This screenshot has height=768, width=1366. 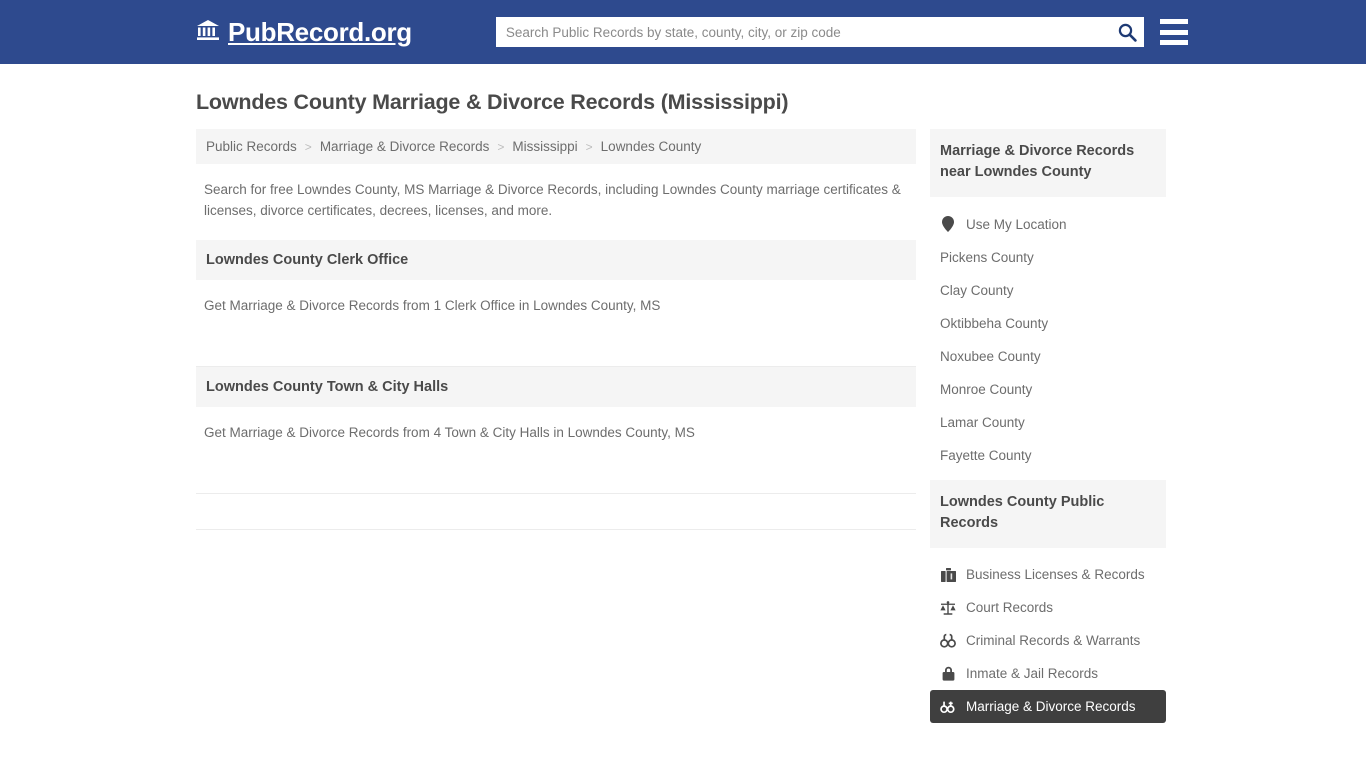 I want to click on sidebar-nearby-item: Lamar County, so click(x=1048, y=422).